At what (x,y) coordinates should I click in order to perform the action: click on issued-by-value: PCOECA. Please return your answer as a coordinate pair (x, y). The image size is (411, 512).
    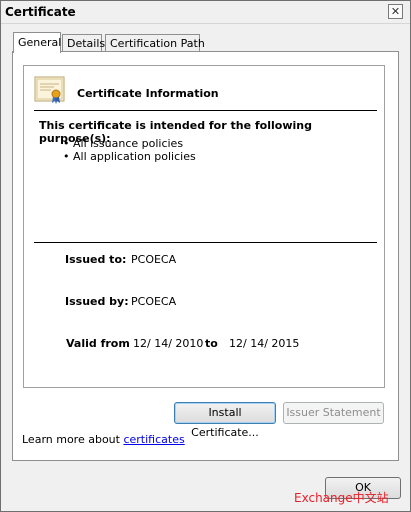
    Looking at the image, I should click on (154, 301).